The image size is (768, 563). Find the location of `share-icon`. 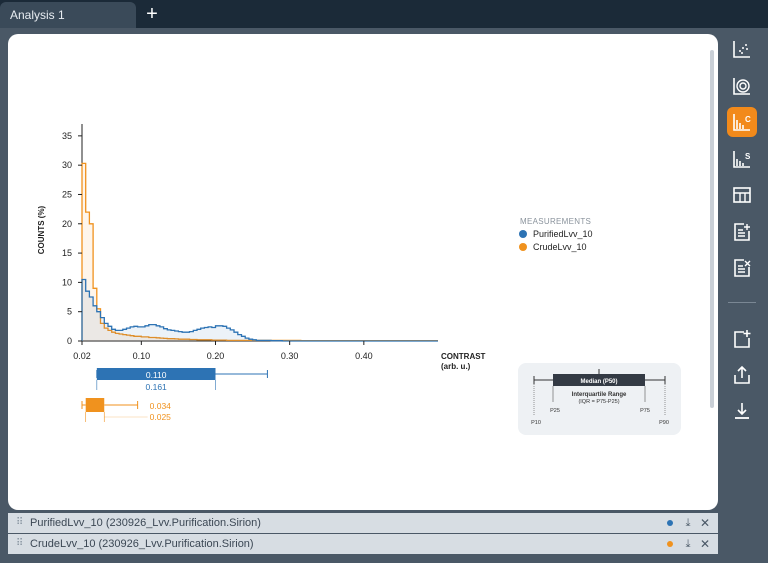

share-icon is located at coordinates (742, 374).